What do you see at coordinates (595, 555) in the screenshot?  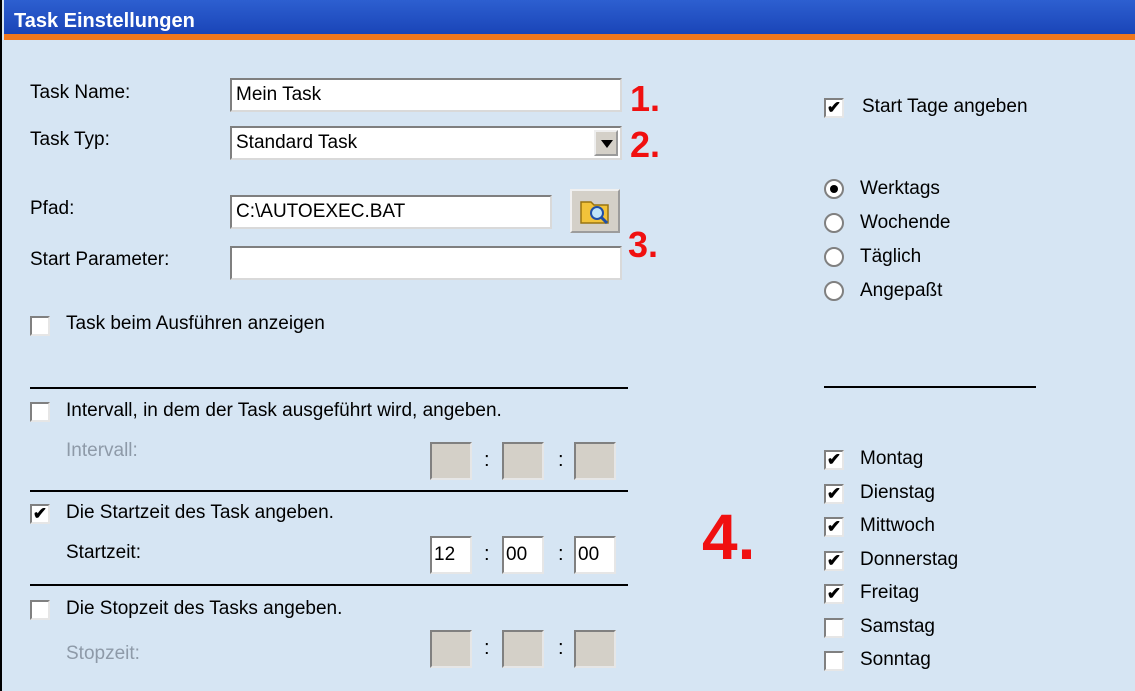 I see `start-time-seconds: 00` at bounding box center [595, 555].